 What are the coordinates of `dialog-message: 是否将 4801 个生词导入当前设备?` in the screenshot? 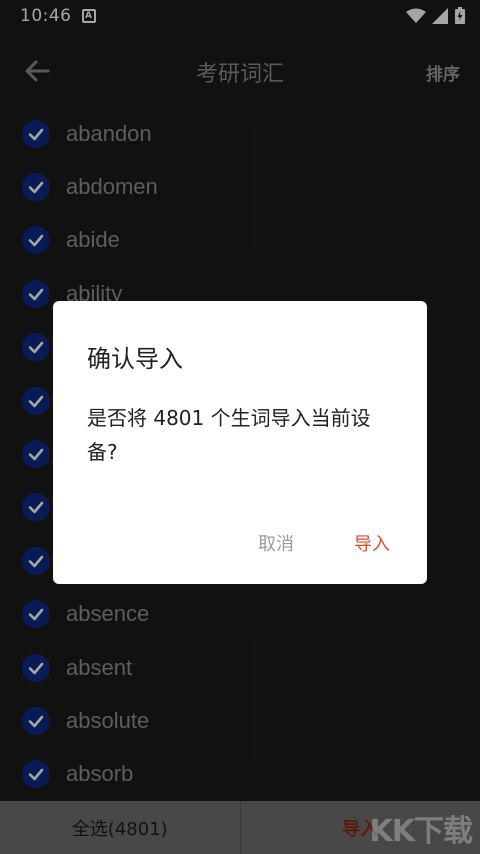 It's located at (229, 435).